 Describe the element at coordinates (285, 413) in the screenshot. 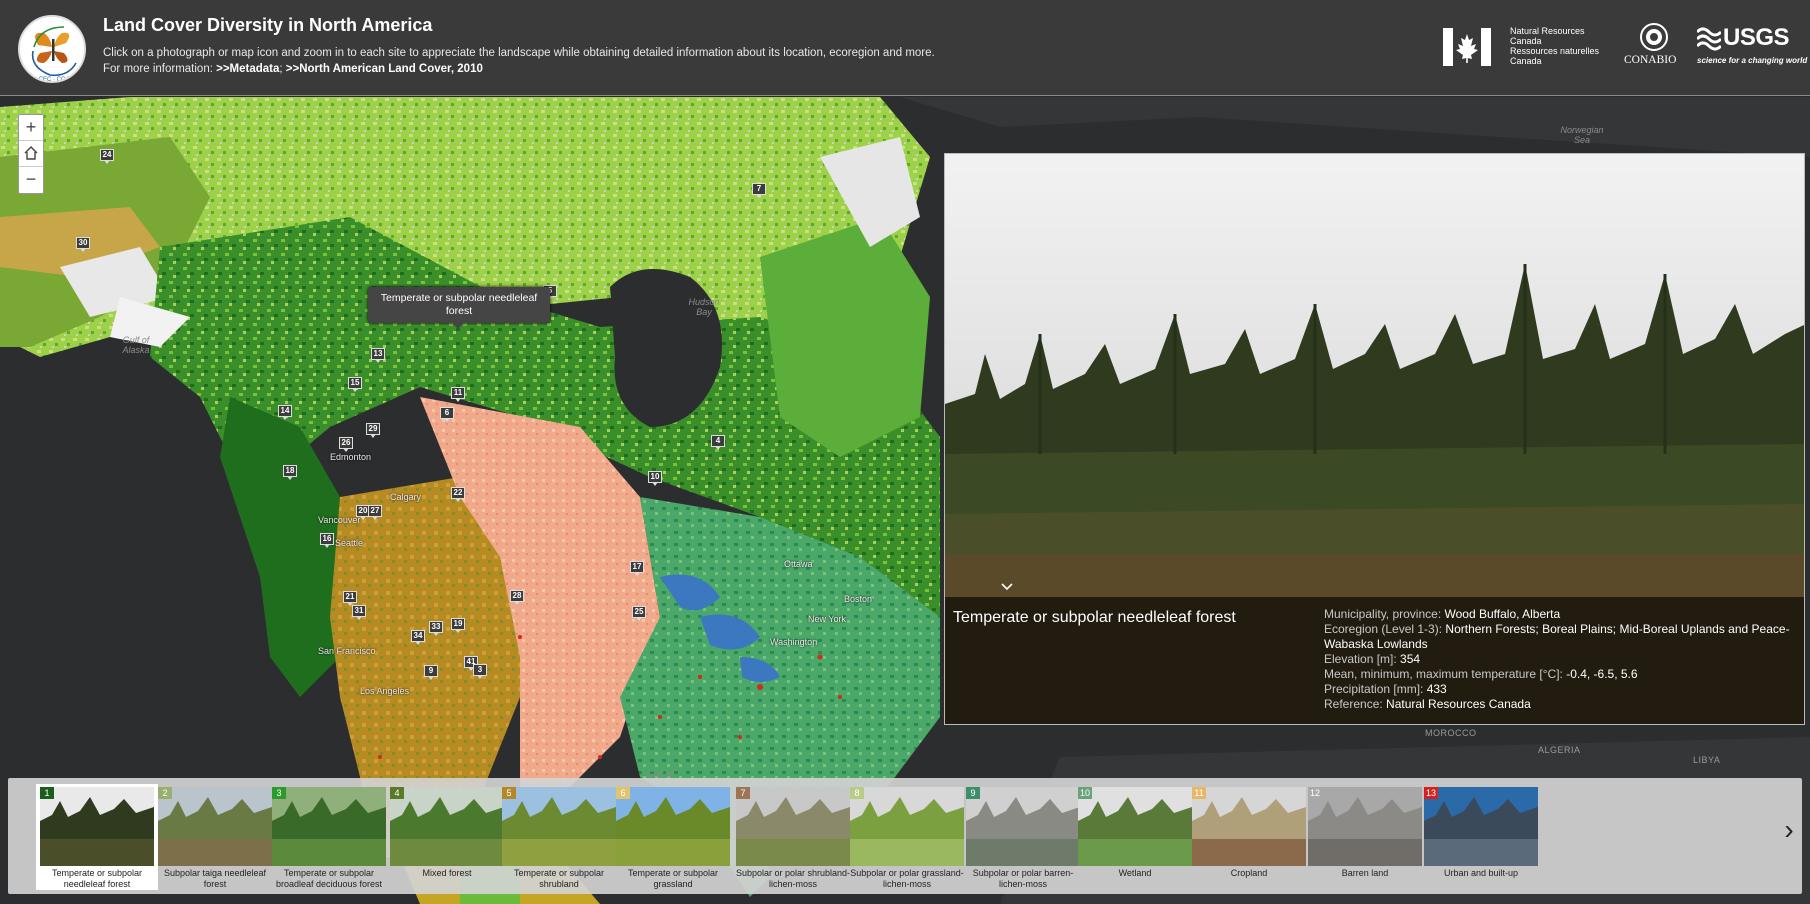

I see `site-marker-14: 14` at that location.